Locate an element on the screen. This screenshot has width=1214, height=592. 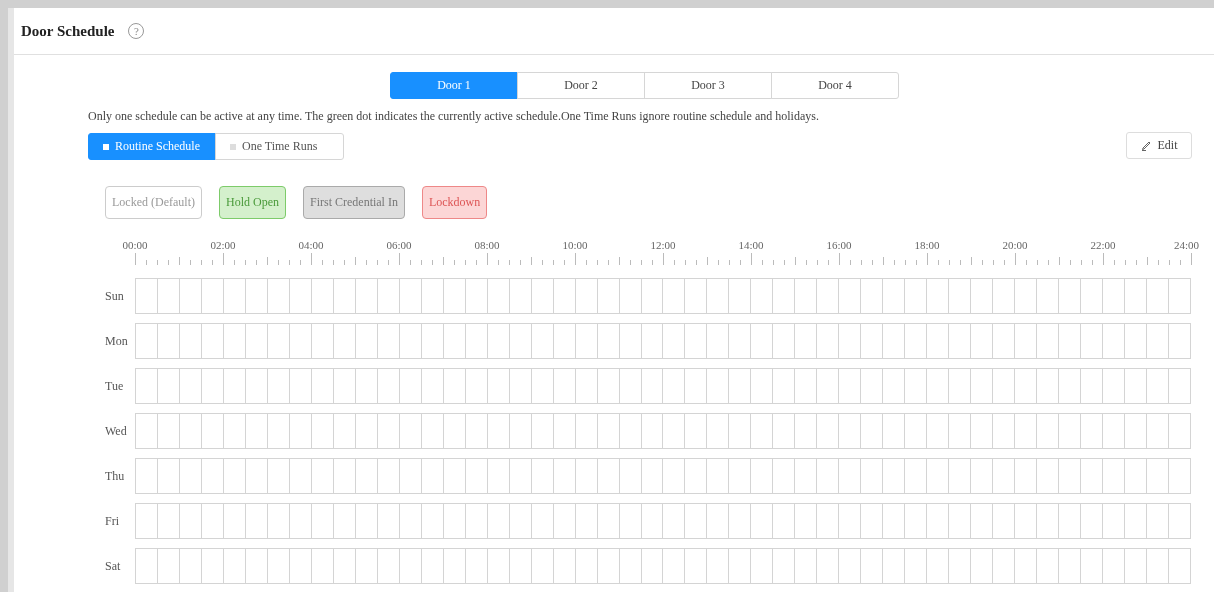
day-label: Fri is located at coordinates (112, 521).